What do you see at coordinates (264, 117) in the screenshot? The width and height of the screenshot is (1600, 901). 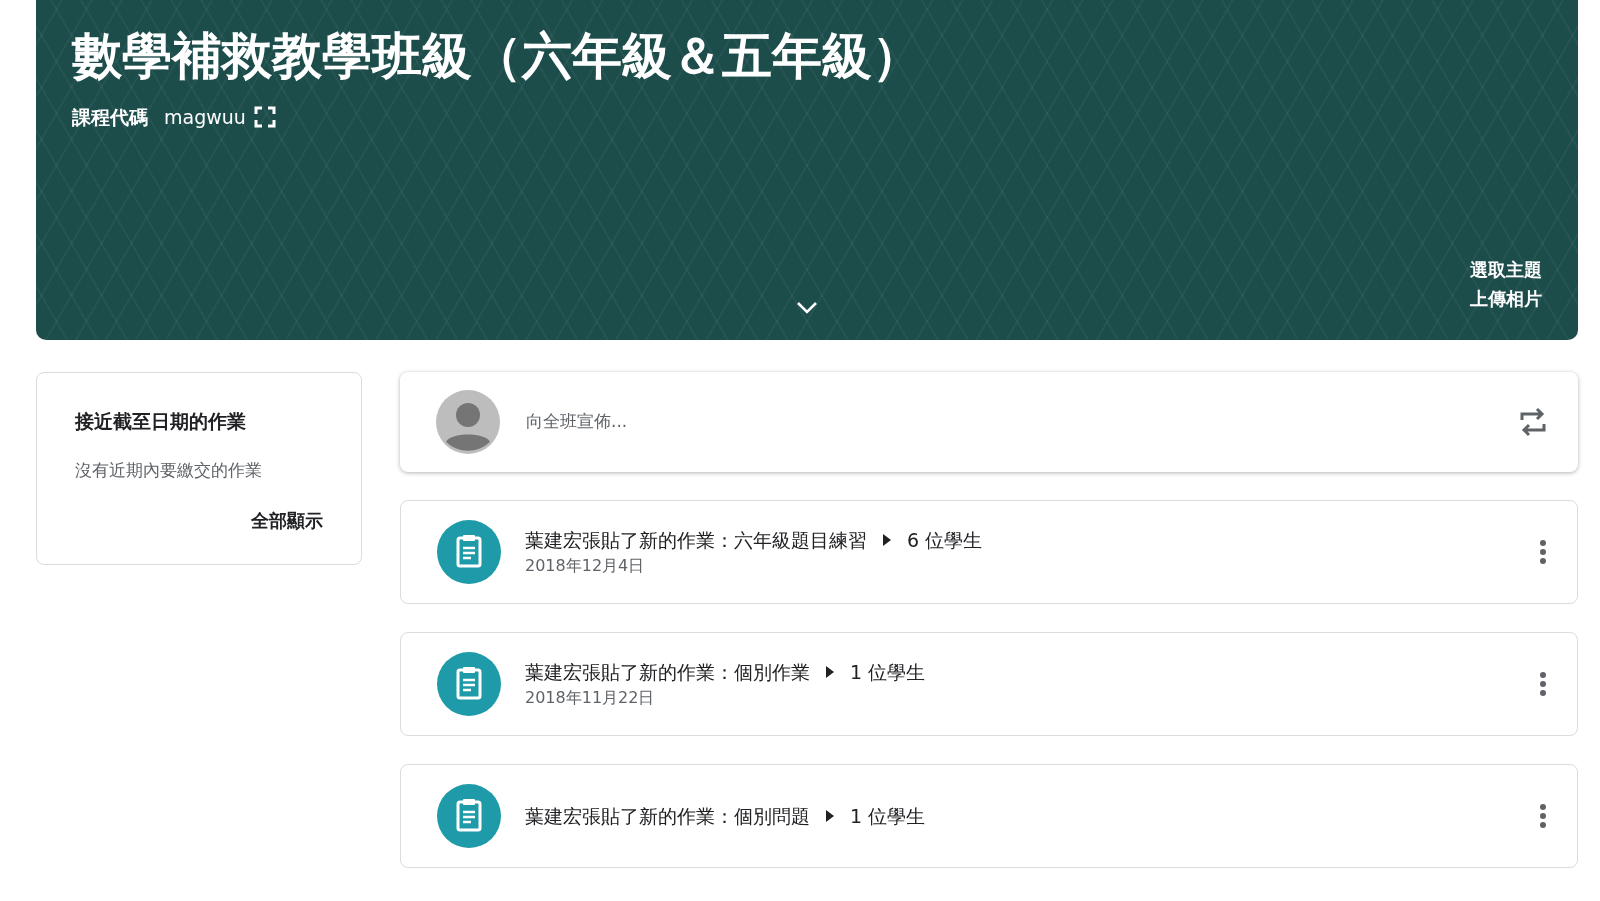 I see `fullscreen-icon` at bounding box center [264, 117].